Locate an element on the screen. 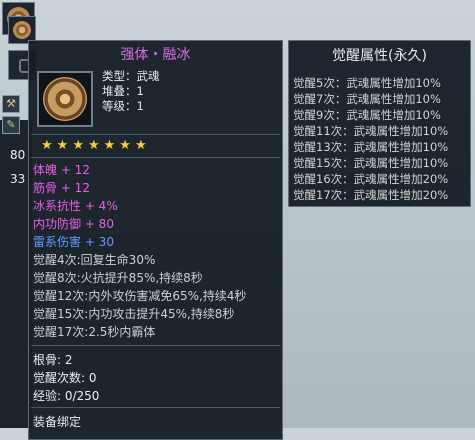 This screenshot has width=475, height=440. awaken-attribute-line: 觉醒13次：武魂属性增加10% is located at coordinates (371, 147).